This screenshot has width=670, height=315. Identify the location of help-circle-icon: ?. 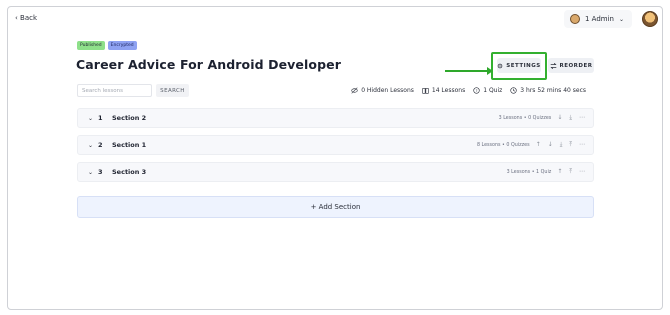
(476, 90).